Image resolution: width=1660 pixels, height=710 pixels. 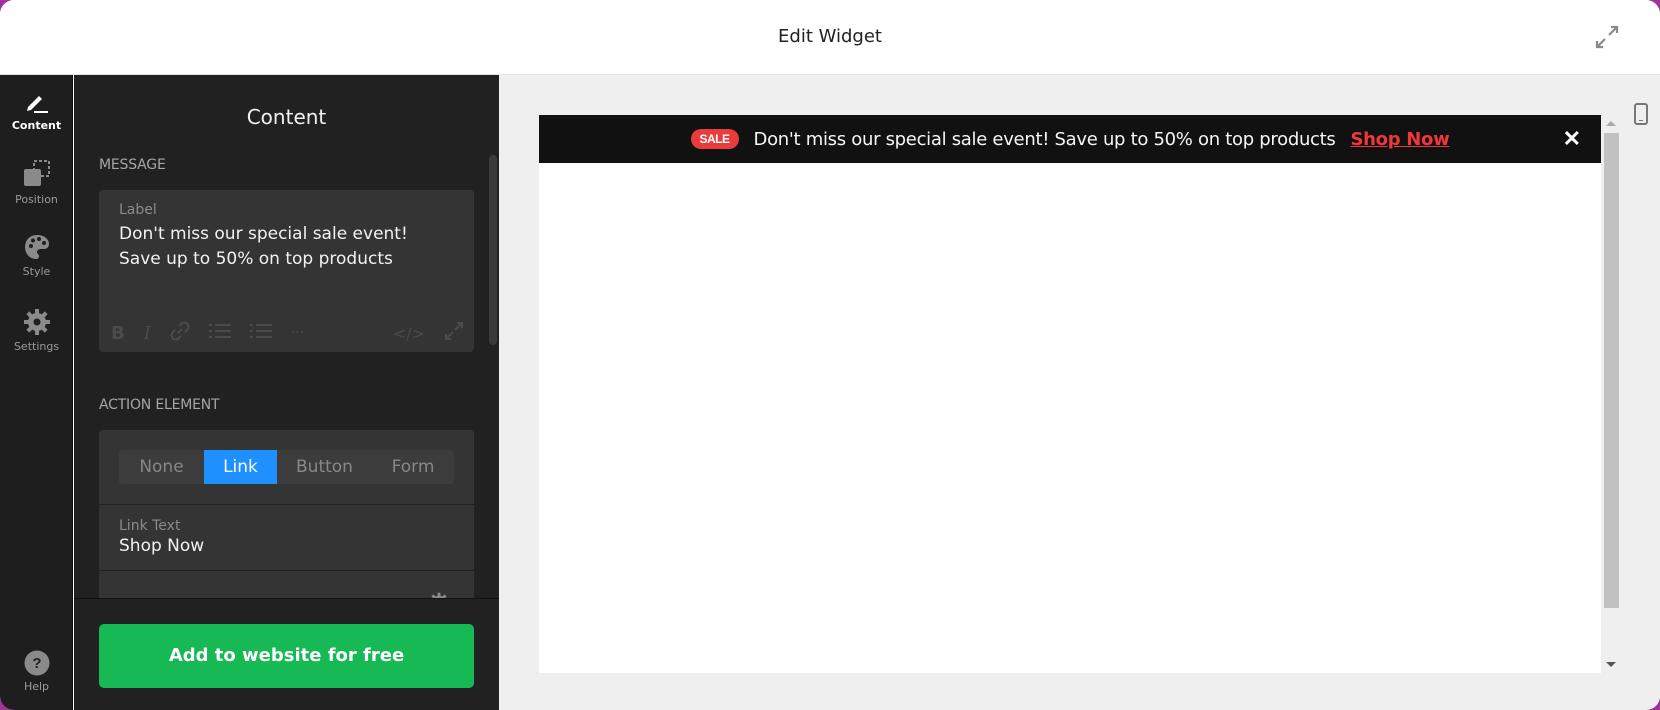 I want to click on sidebar-item-label: Position, so click(x=36, y=199).